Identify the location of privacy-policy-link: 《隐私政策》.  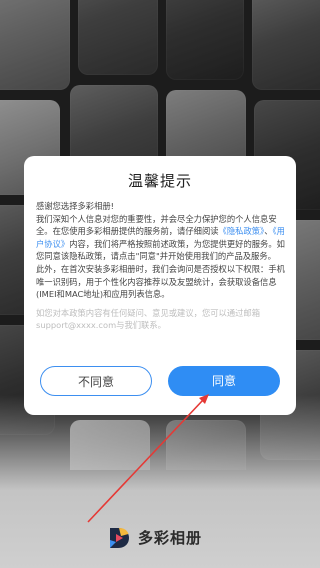
(242, 231).